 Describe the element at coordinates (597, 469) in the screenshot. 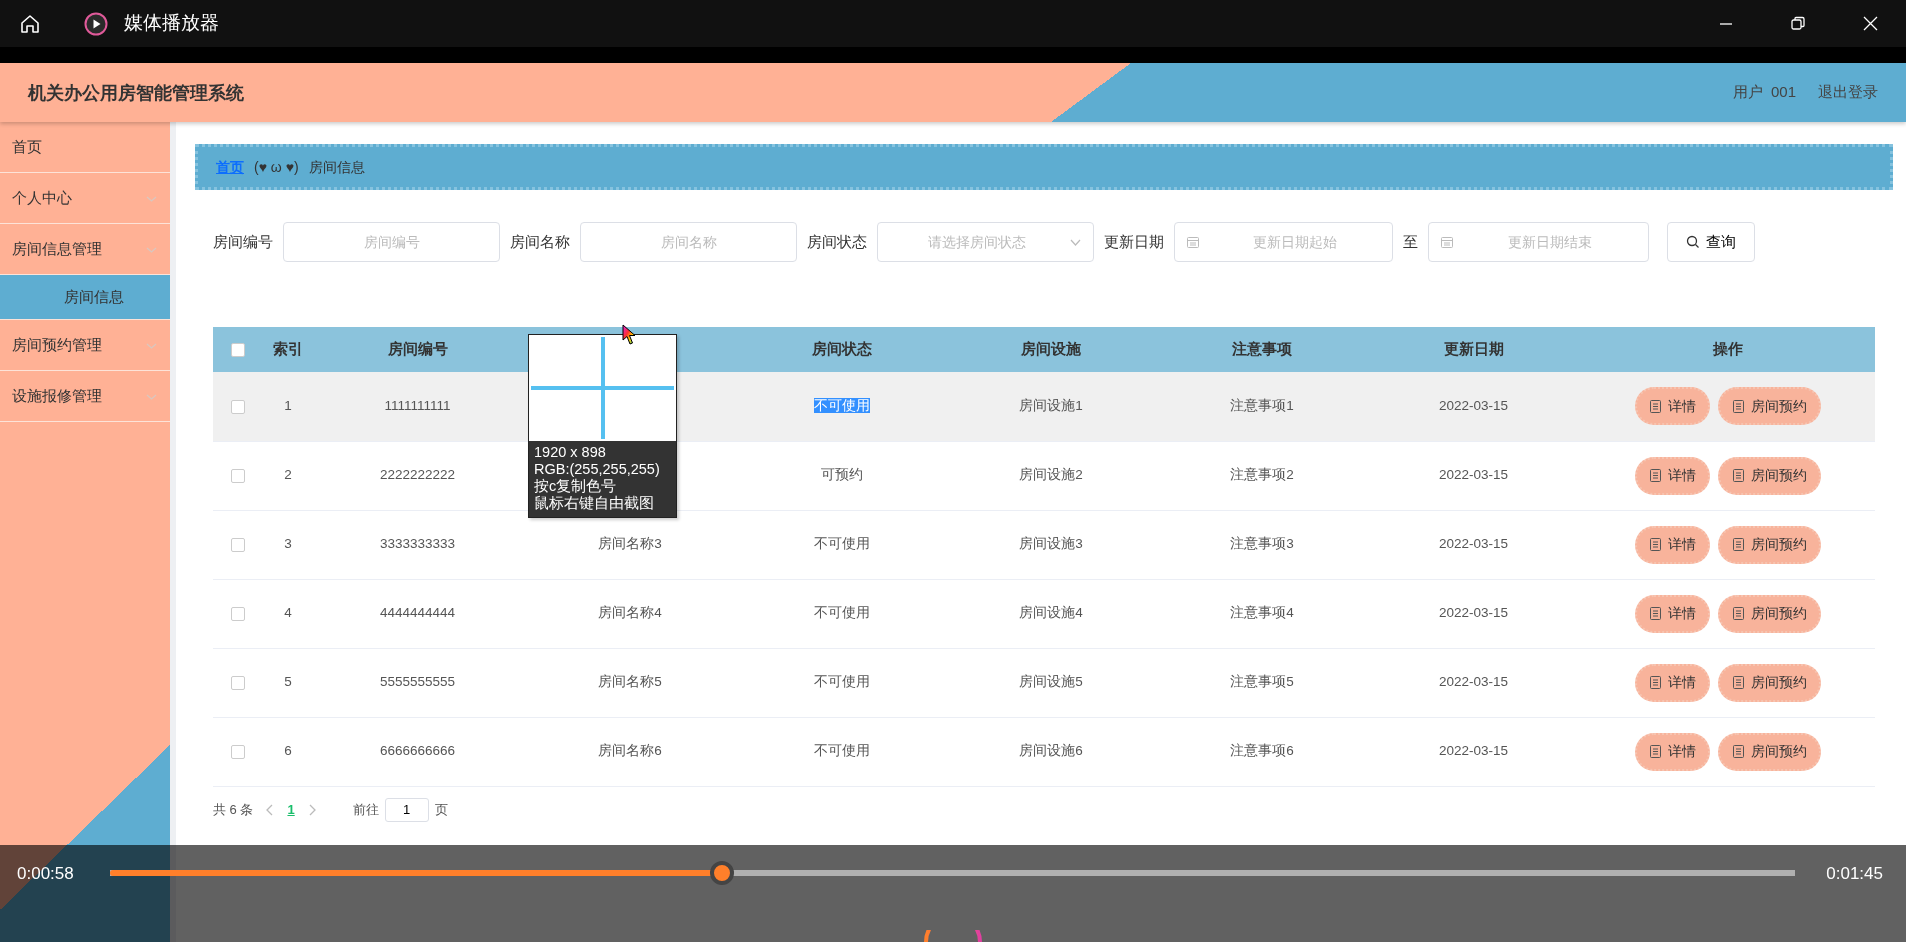

I see `picker-text: RGB:(255,255,255)` at that location.